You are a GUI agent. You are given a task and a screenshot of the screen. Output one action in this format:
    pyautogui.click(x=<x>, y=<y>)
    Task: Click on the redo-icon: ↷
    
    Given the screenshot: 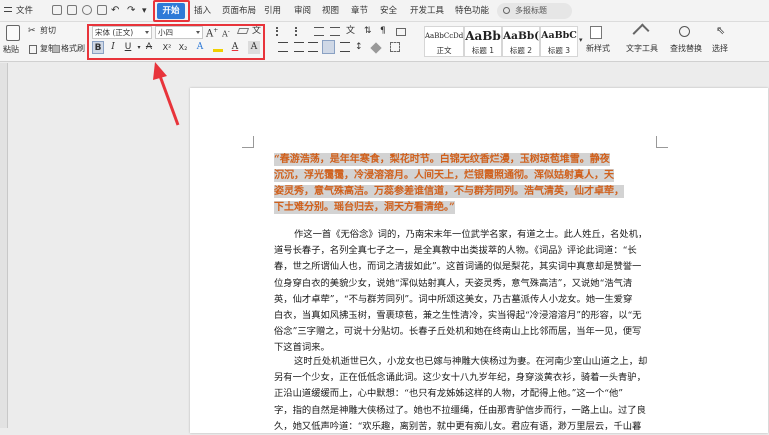 What is the action you would take?
    pyautogui.click(x=131, y=11)
    